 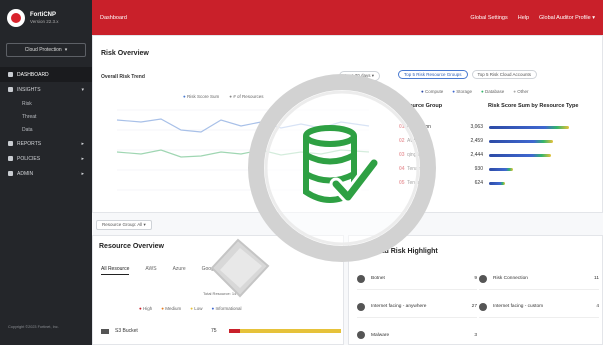 What do you see at coordinates (418, 155) in the screenshot?
I see `risk-row-name: qingfangxi` at bounding box center [418, 155].